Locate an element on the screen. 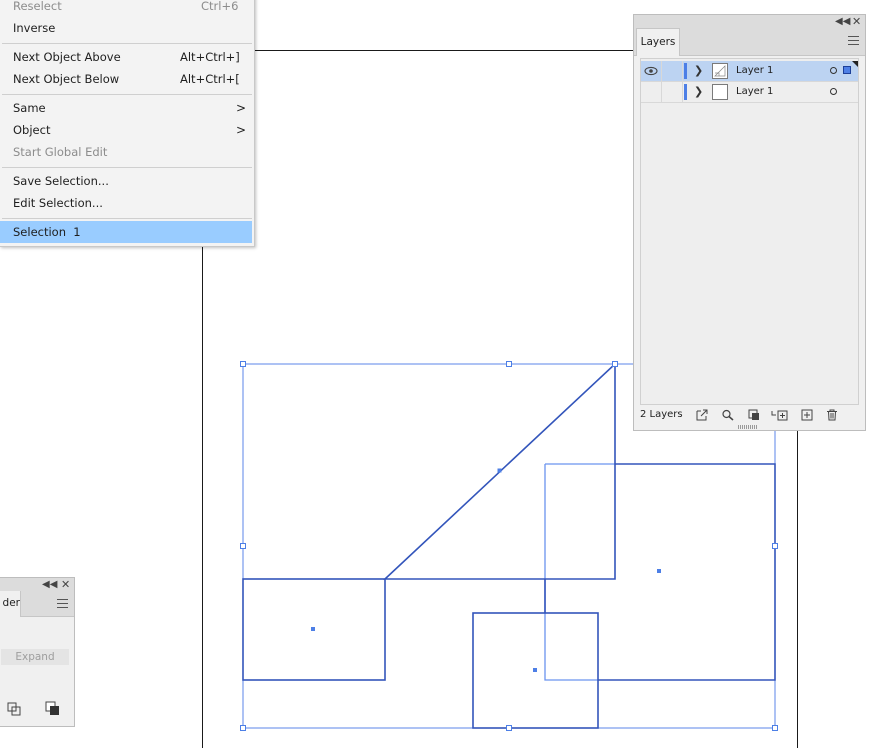  handle-bottom-center is located at coordinates (509, 728).